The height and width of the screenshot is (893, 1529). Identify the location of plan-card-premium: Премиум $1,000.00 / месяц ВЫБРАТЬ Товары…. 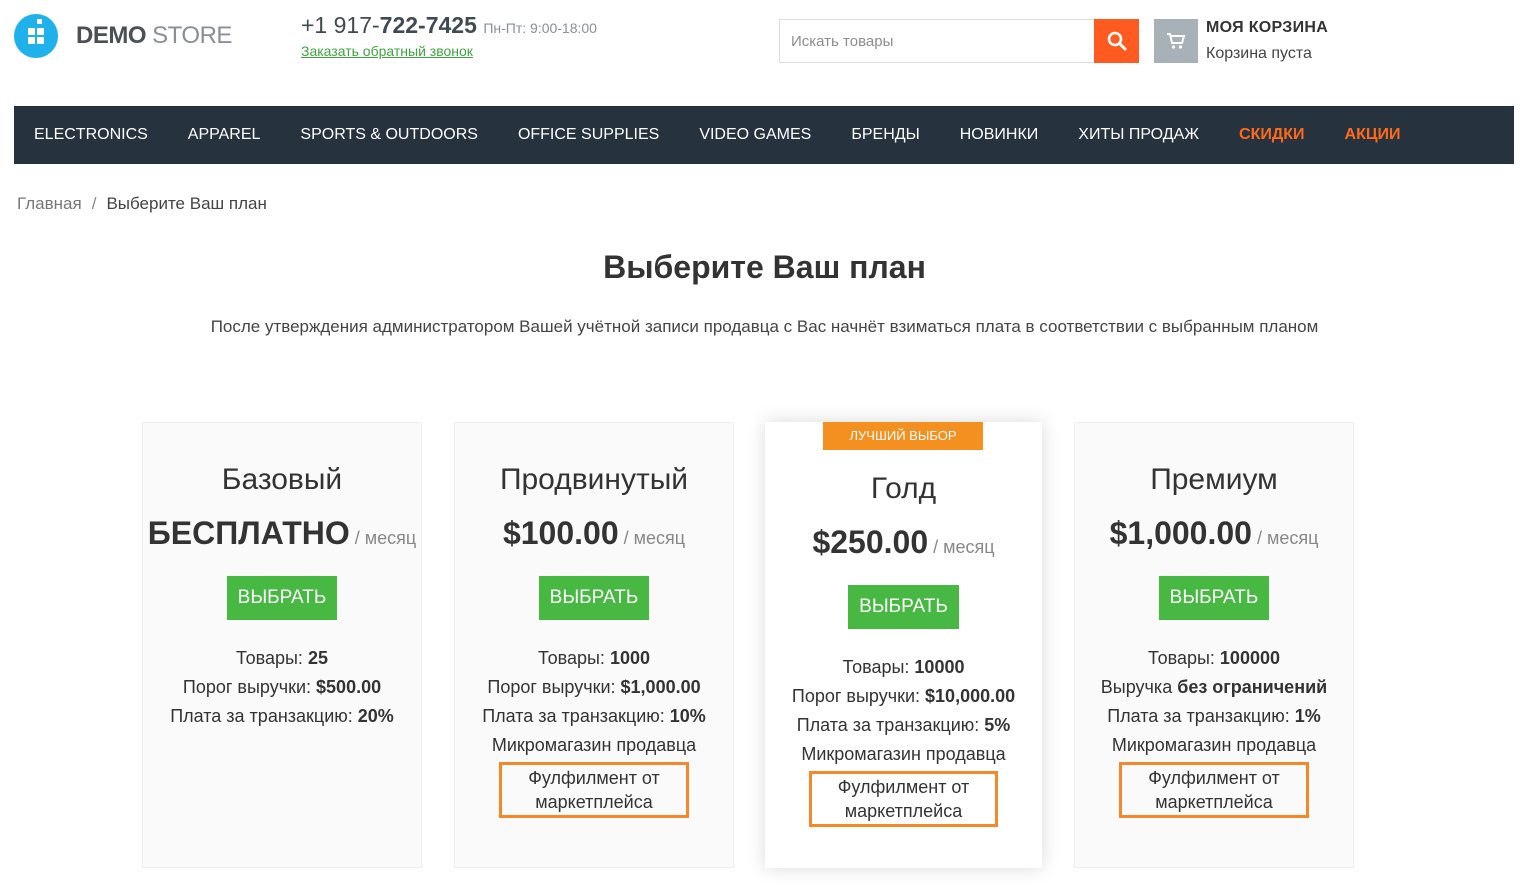
(1214, 645).